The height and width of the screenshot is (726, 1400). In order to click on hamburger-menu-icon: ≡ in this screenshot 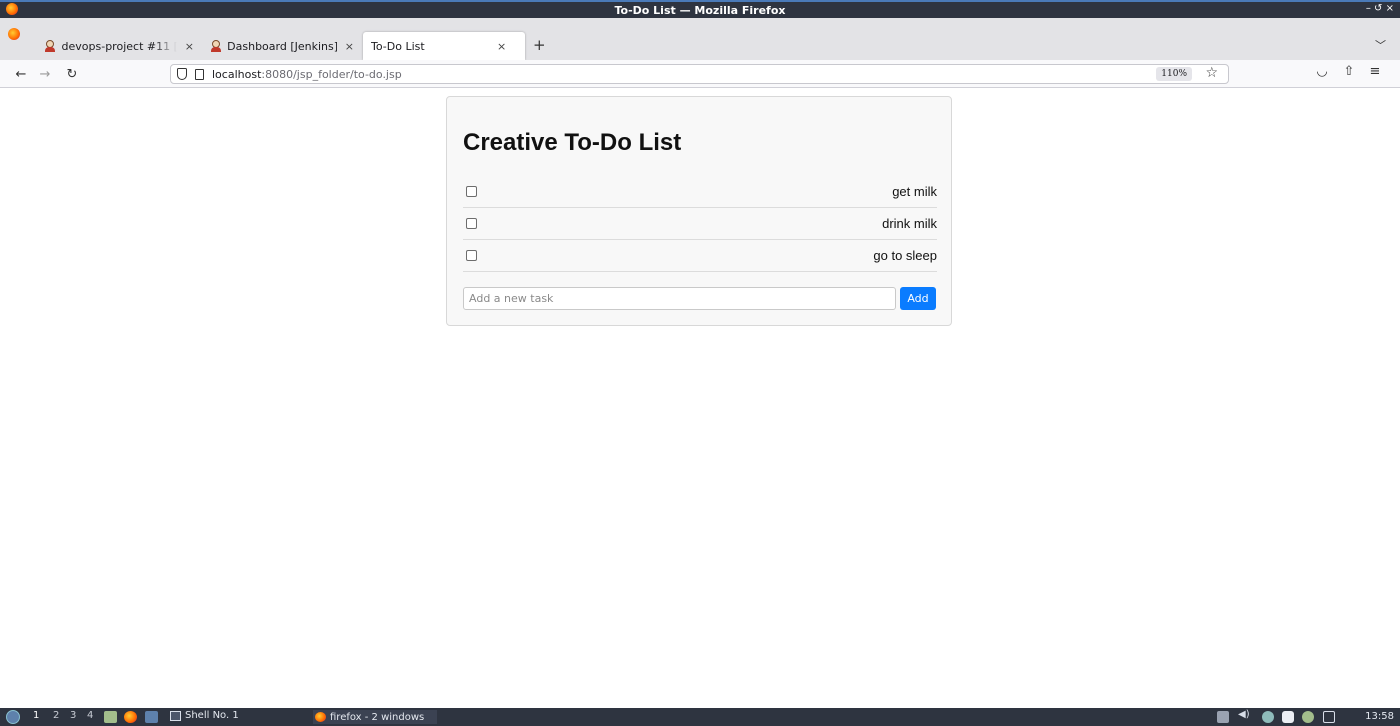, I will do `click(1375, 71)`.